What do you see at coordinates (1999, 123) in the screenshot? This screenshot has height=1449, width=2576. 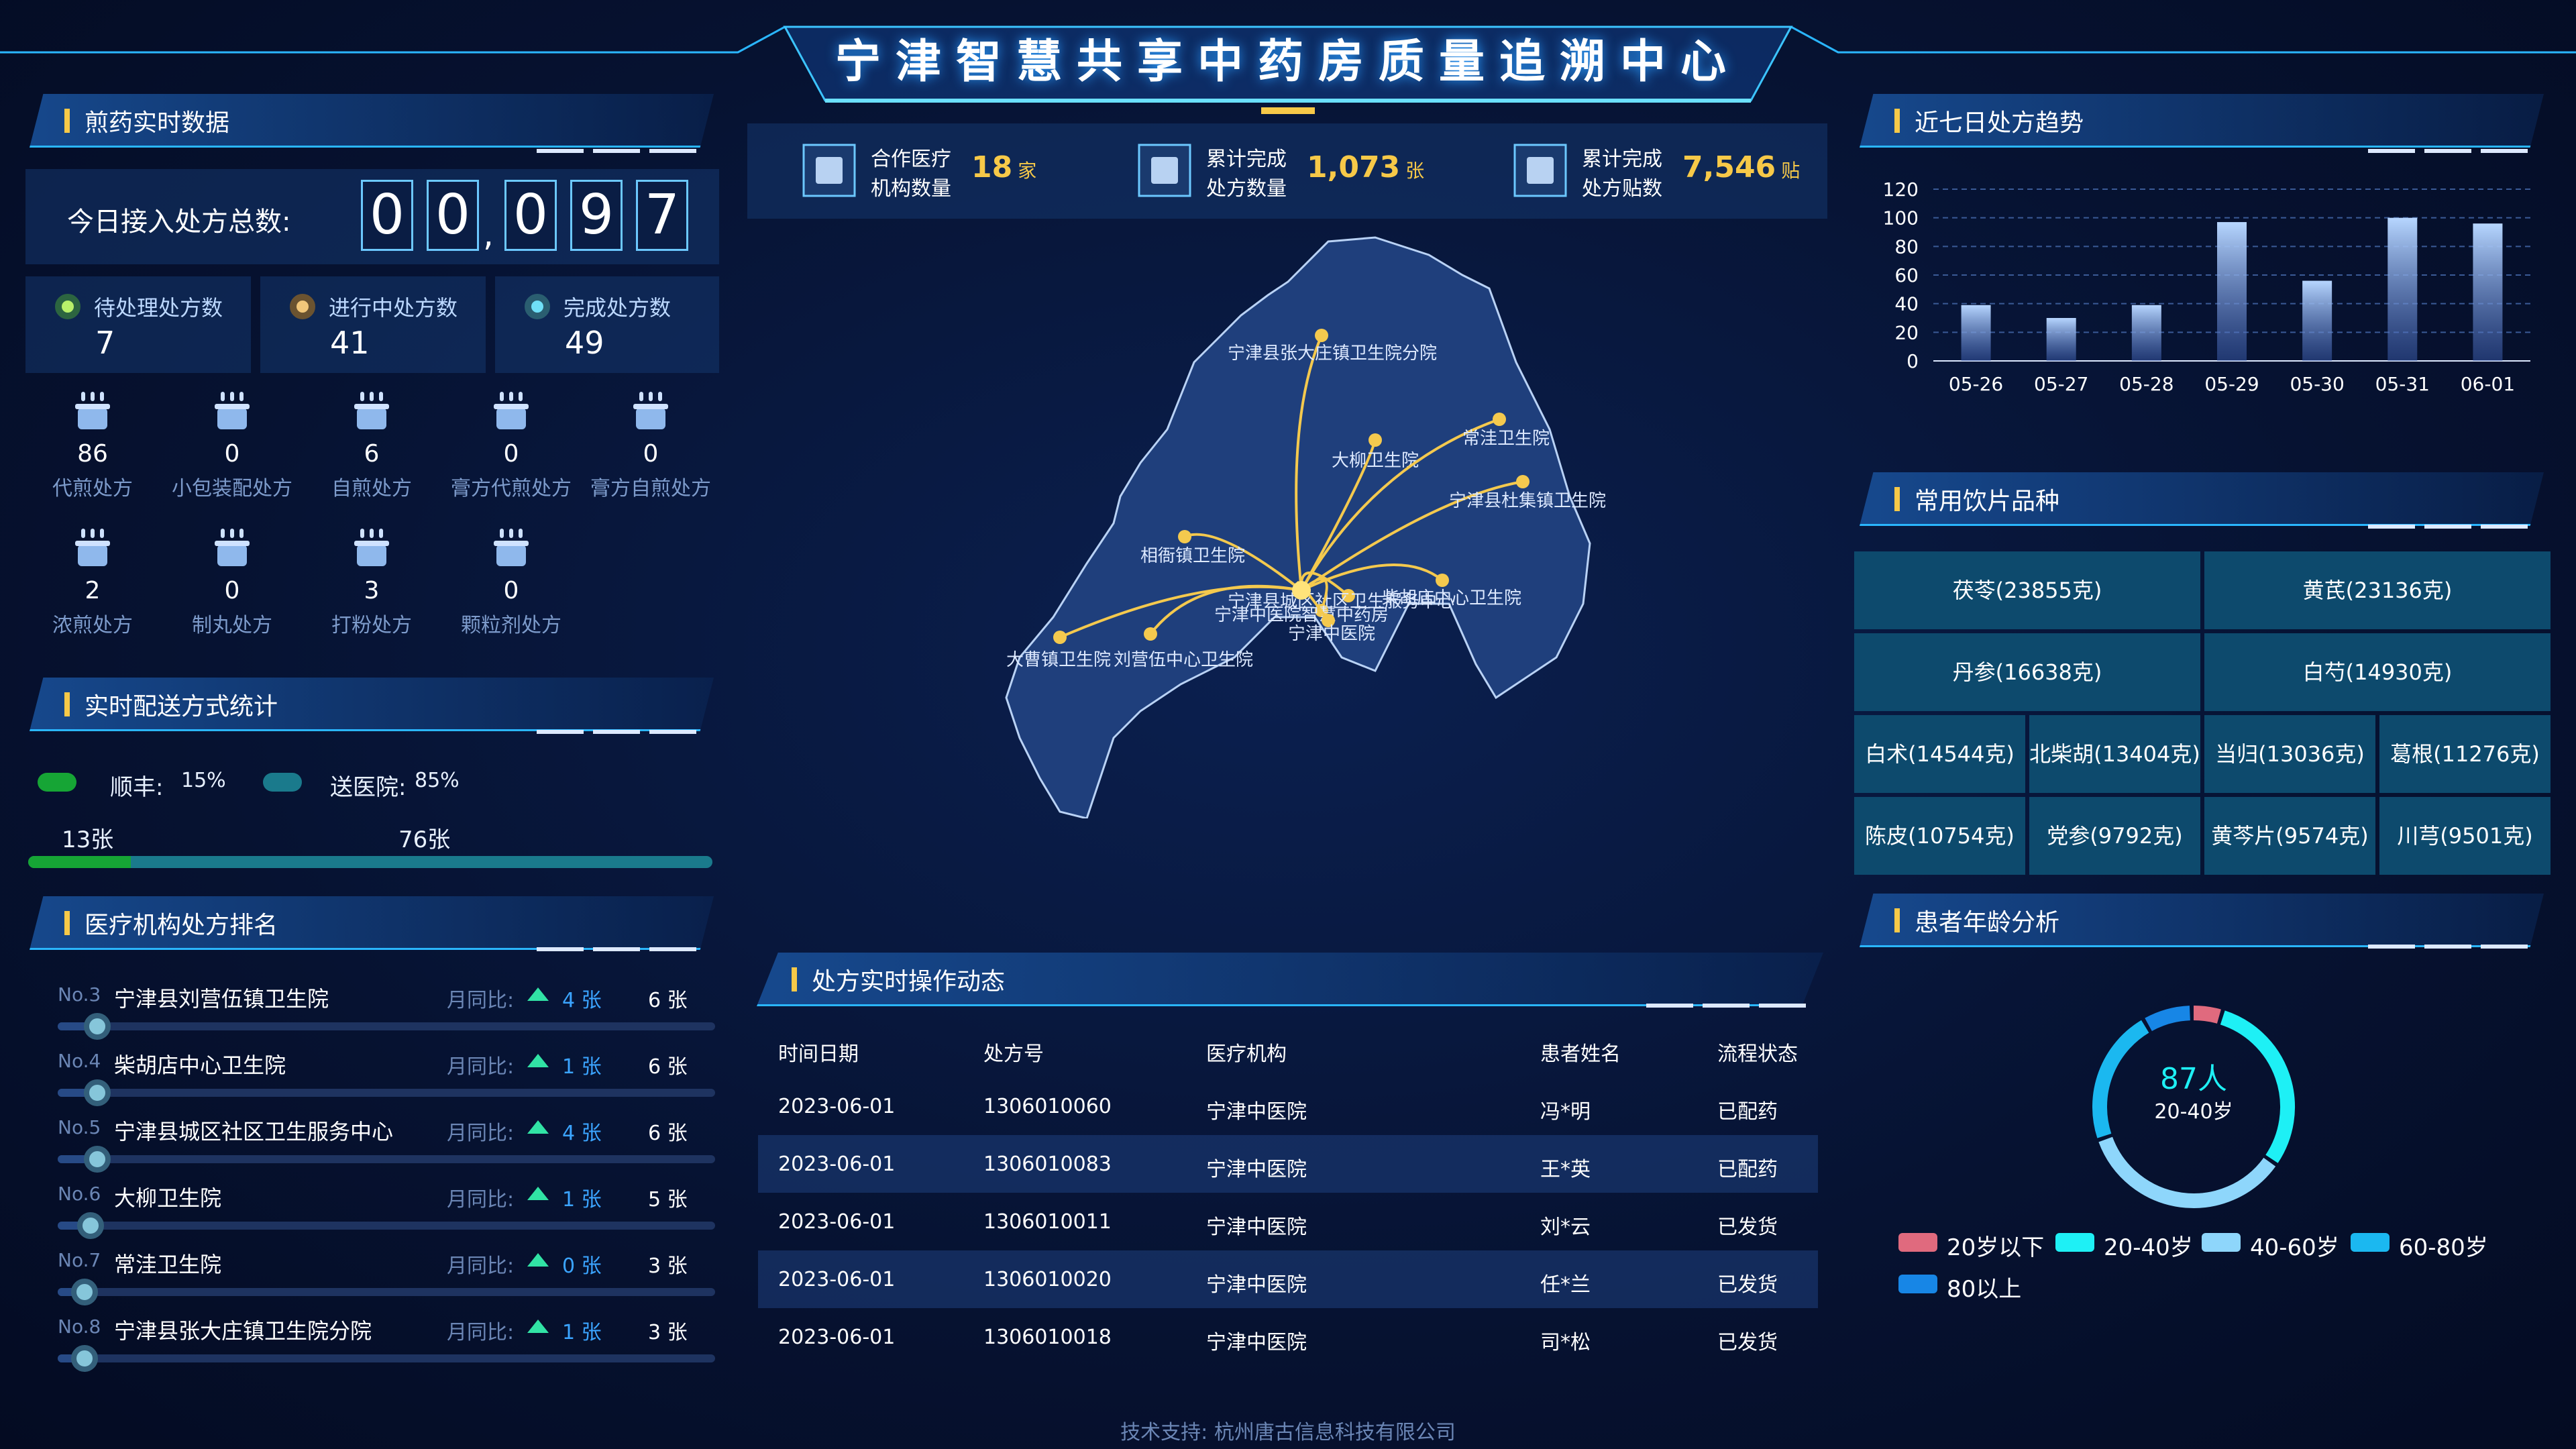 I see `section-title: 近七日处方趋势` at bounding box center [1999, 123].